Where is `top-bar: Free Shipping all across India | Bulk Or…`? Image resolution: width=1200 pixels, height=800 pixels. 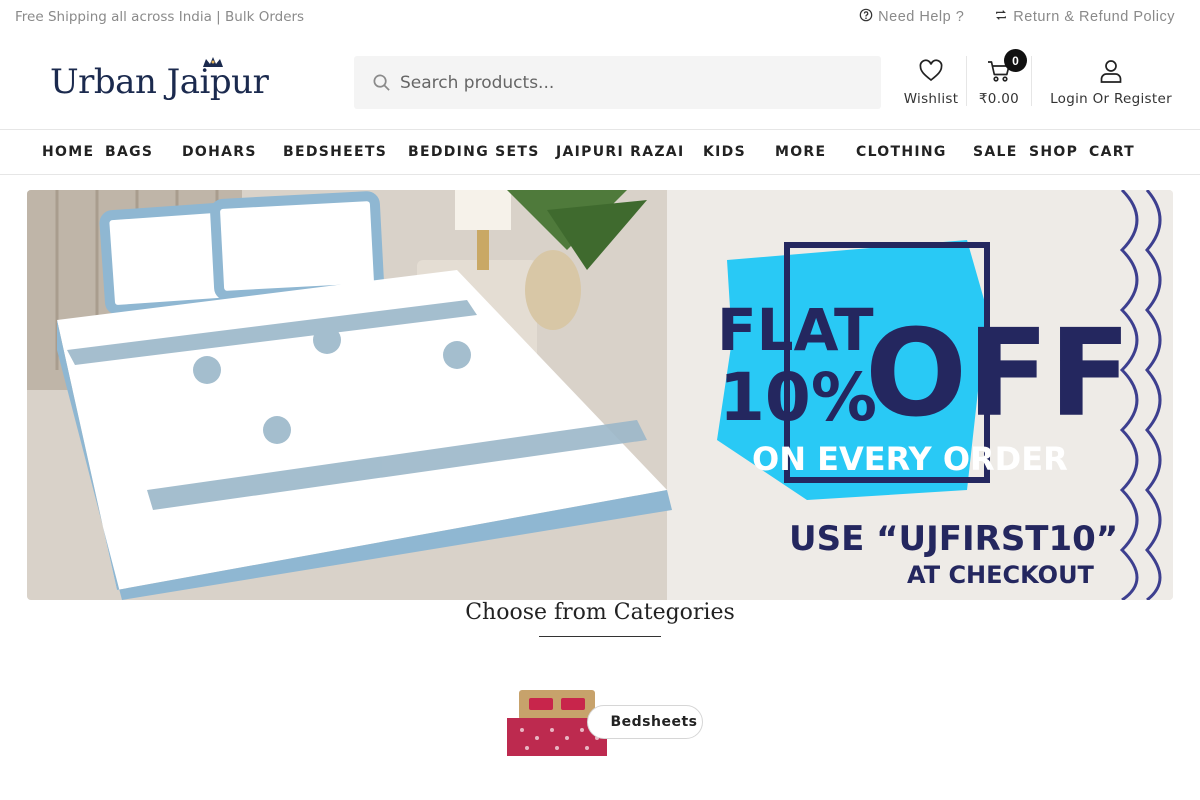
top-bar: Free Shipping all across India | Bulk Or… is located at coordinates (600, 17).